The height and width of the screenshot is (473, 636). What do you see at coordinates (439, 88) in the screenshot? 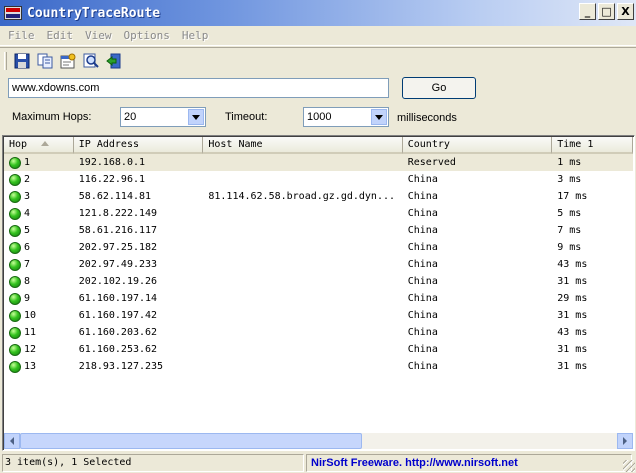
I see `go-button: Go` at bounding box center [439, 88].